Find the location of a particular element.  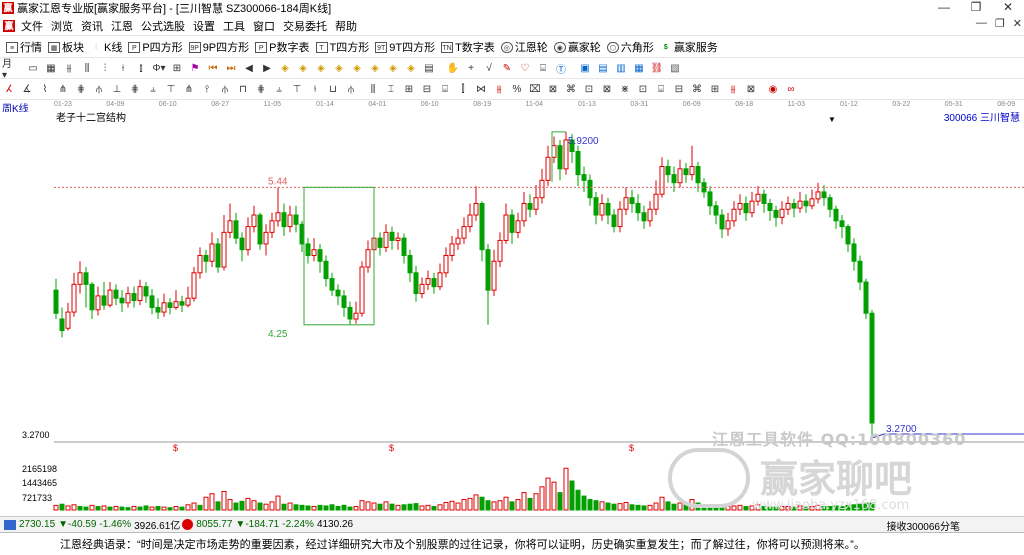

line-tool-6-icon: ⋕ is located at coordinates (135, 89).